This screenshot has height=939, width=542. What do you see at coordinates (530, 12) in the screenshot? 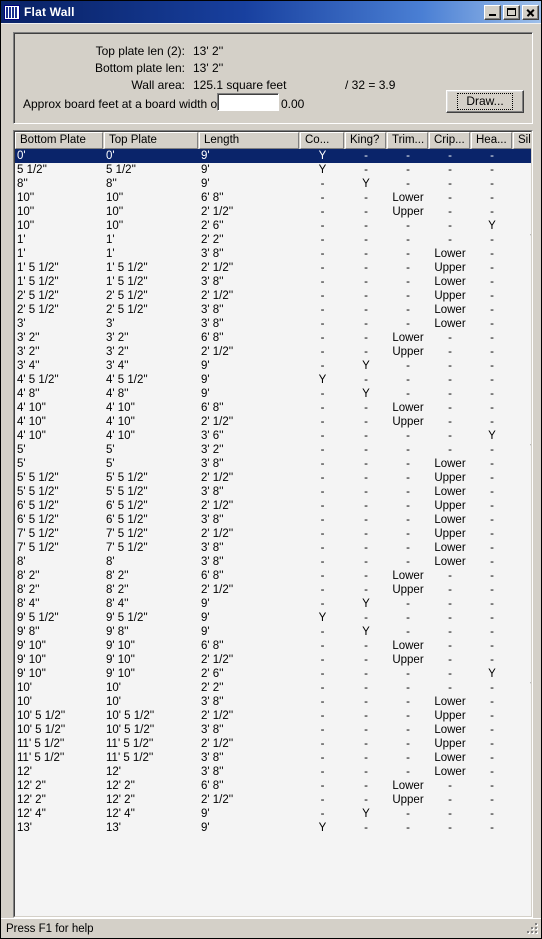
I see `close-button` at bounding box center [530, 12].